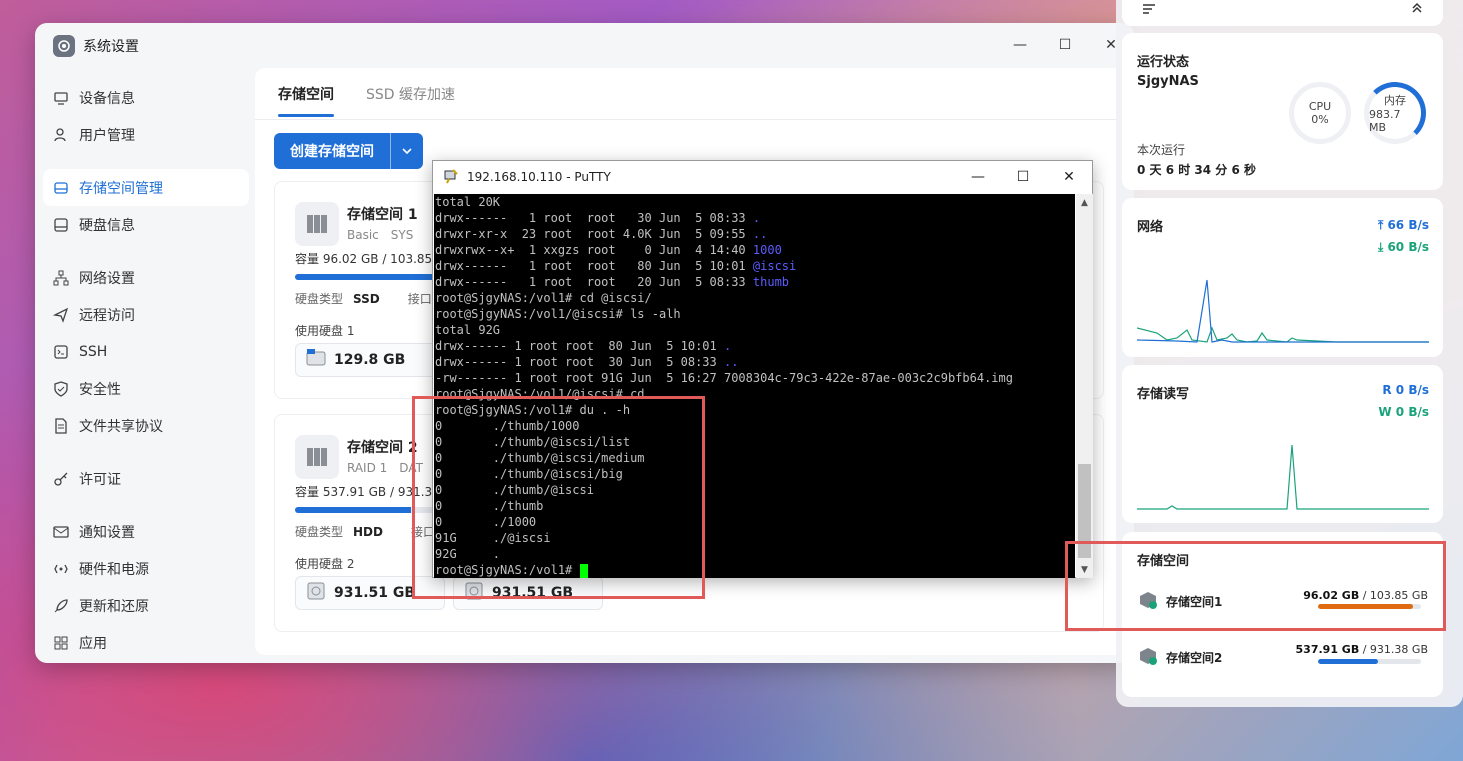 The height and width of the screenshot is (761, 1463). What do you see at coordinates (325, 331) in the screenshot?
I see `used-disks-label: 使用硬盘 1` at bounding box center [325, 331].